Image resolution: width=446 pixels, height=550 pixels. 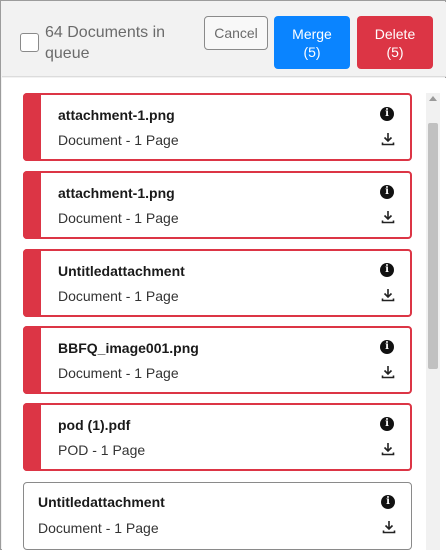 I want to click on document-name: pod (1).pdf, so click(x=94, y=425).